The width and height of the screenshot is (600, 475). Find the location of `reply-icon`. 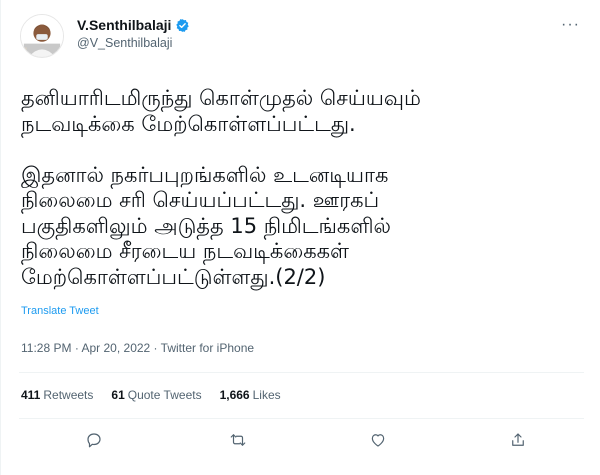

reply-icon is located at coordinates (94, 440).